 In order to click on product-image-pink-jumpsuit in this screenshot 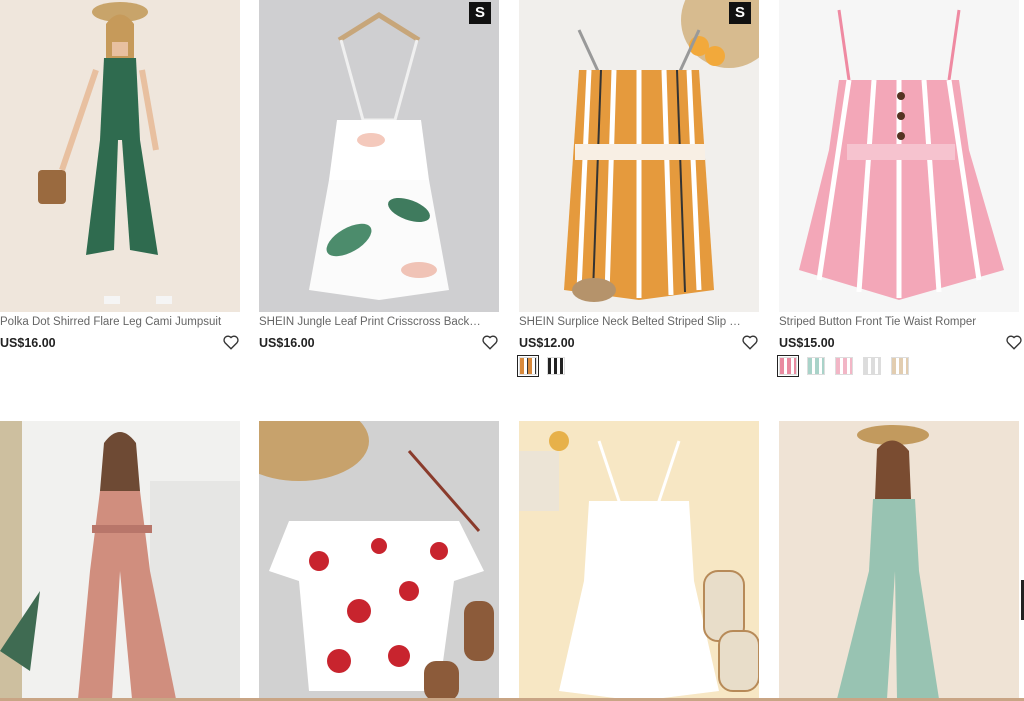, I will do `click(120, 561)`.